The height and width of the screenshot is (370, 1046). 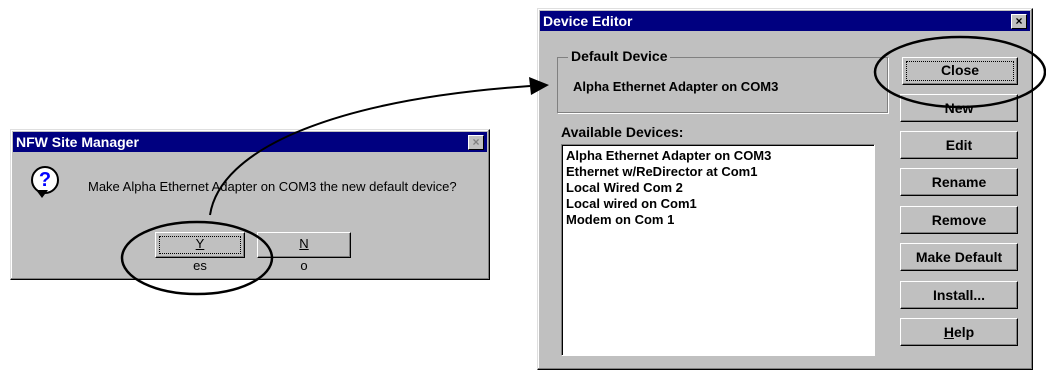 I want to click on arrow-head, so click(x=539, y=86).